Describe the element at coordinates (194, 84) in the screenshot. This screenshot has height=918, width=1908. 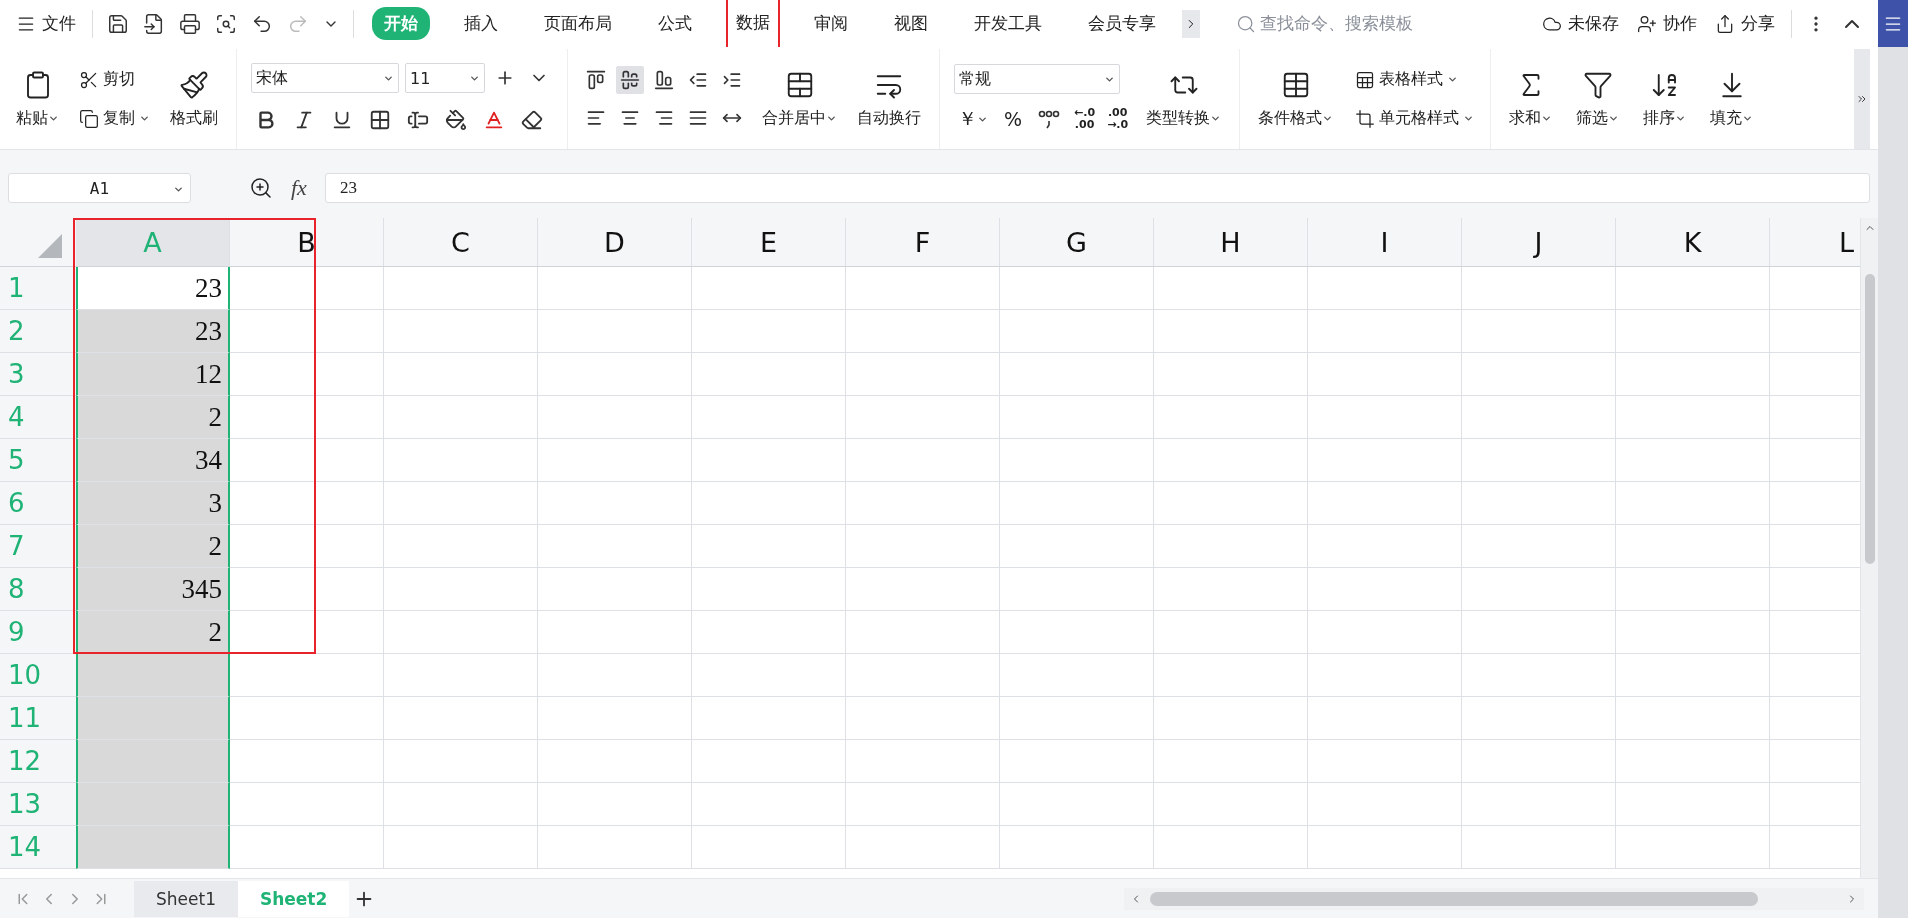
I see `brush-icon` at that location.